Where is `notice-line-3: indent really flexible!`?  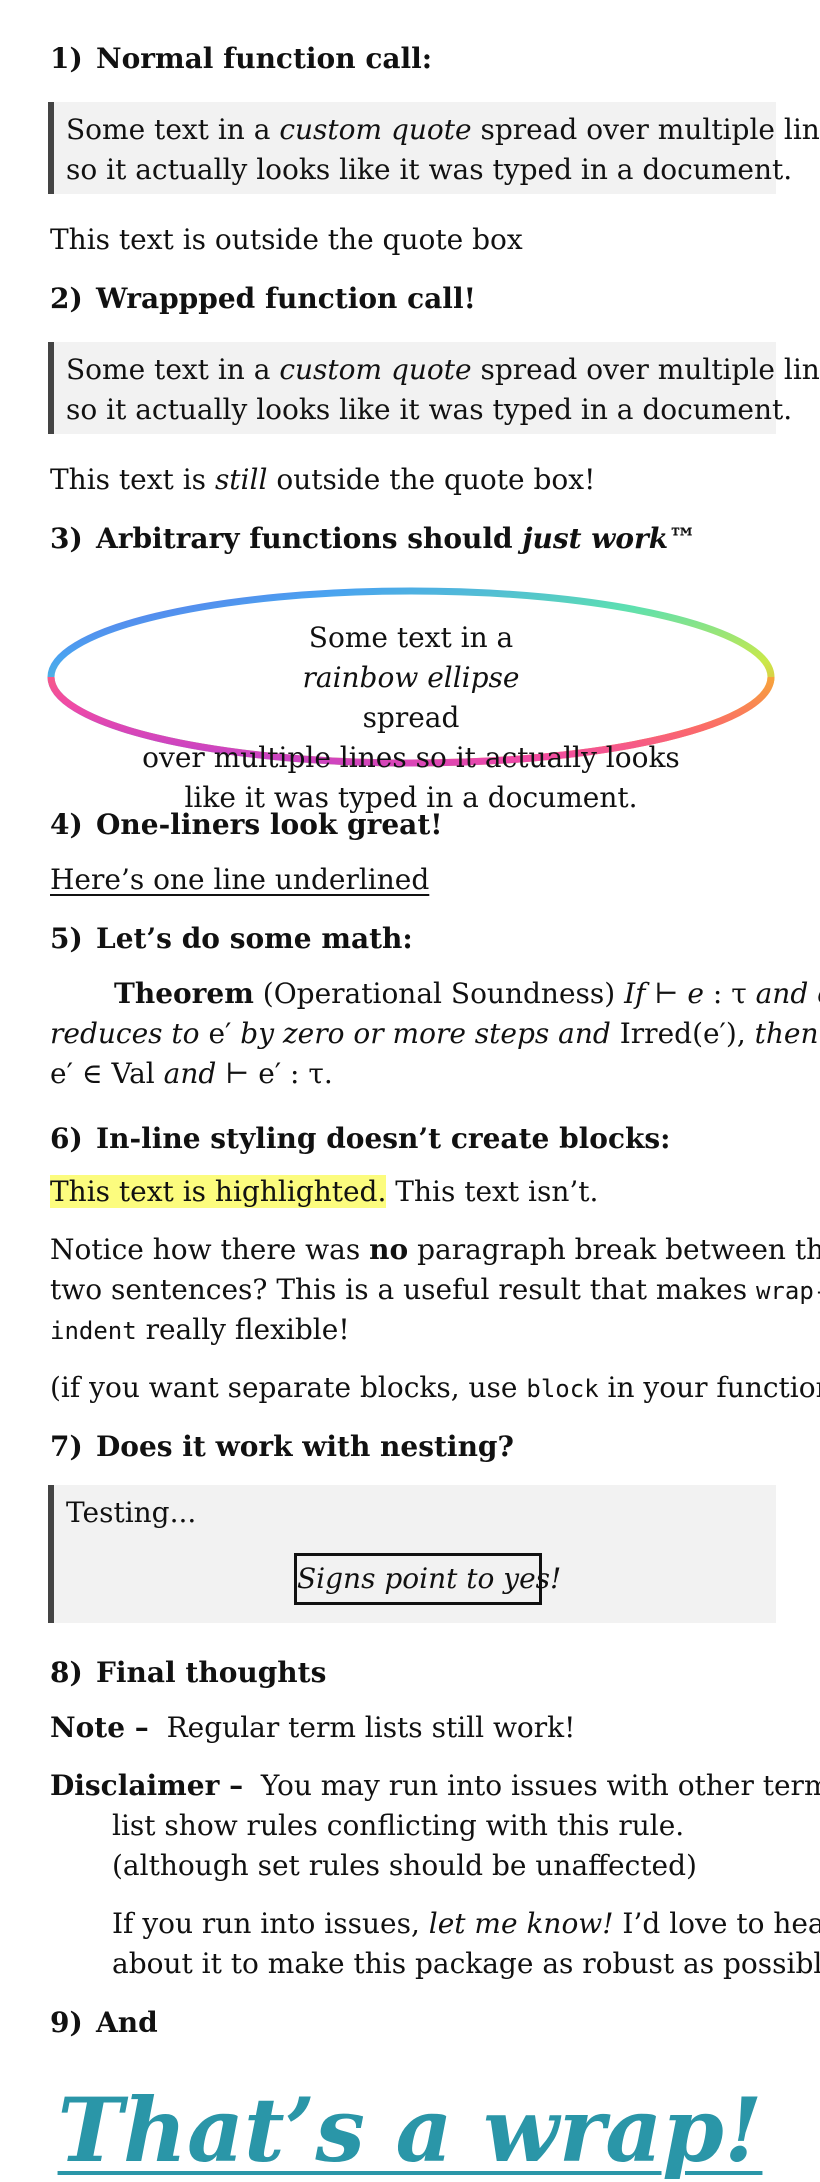
notice-line-3: indent really flexible! is located at coordinates (200, 1329).